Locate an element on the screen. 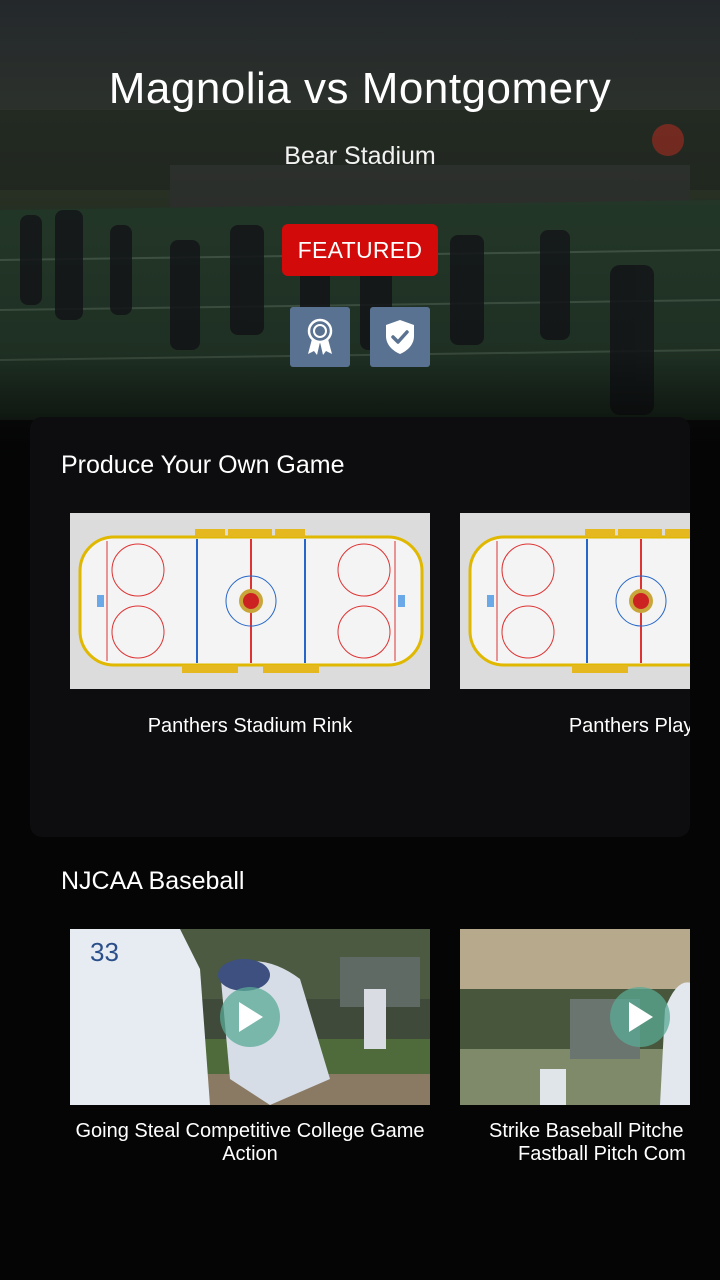 This screenshot has width=720, height=1280. video-thumbnail: 33 is located at coordinates (250, 1017).